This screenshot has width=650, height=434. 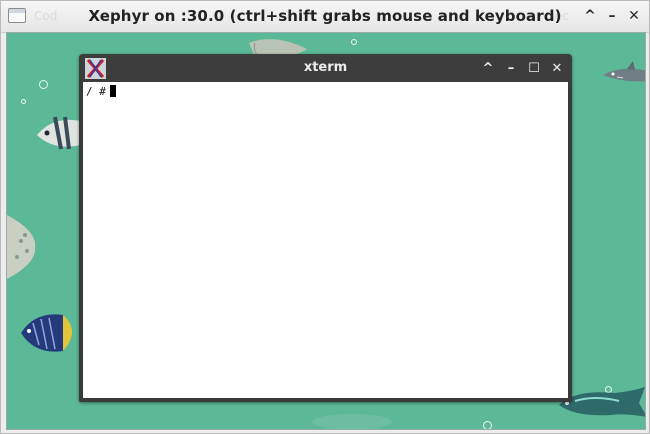 I want to click on text-cursor, so click(x=113, y=91).